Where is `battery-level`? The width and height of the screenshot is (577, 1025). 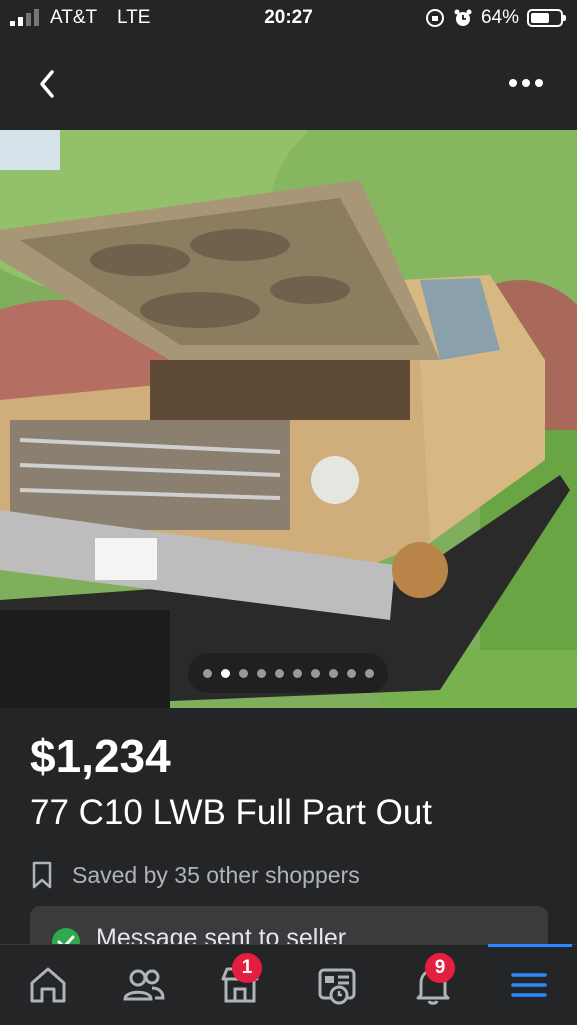 battery-level is located at coordinates (540, 18).